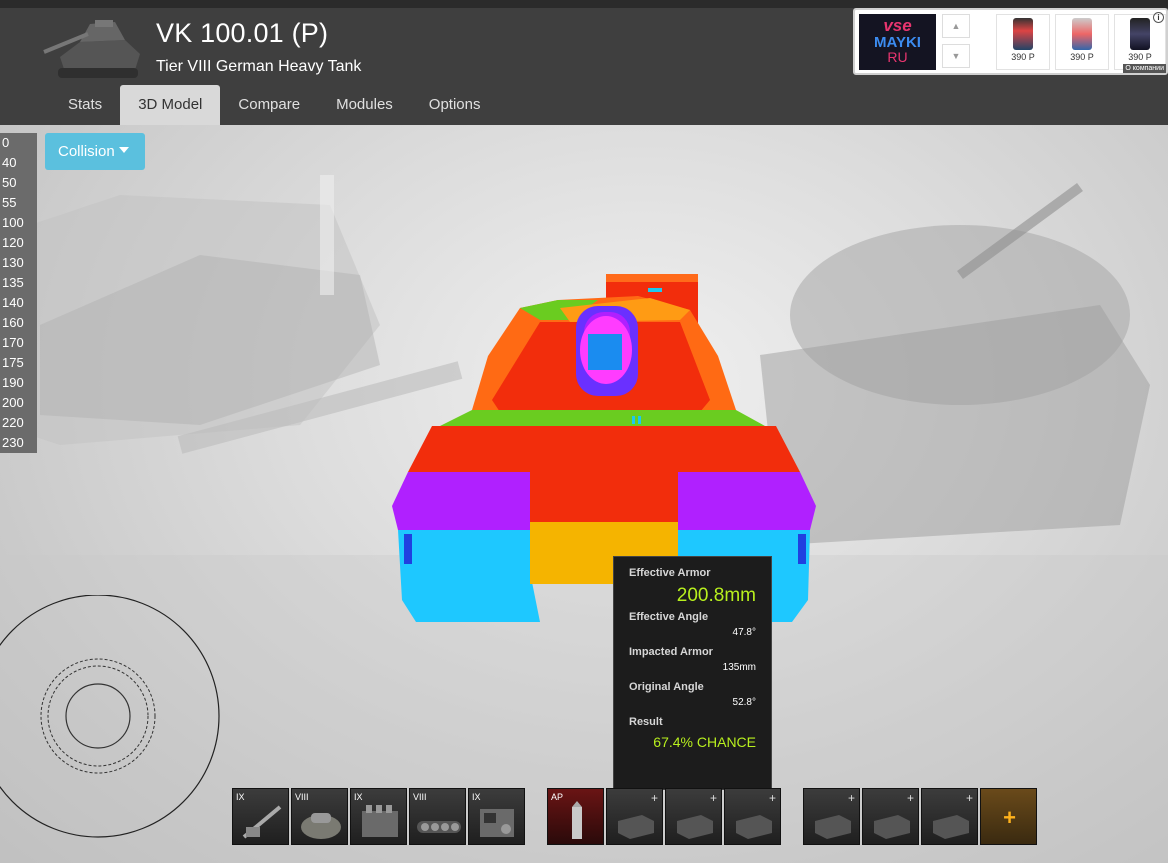 This screenshot has width=1168, height=863. Describe the element at coordinates (671, 652) in the screenshot. I see `impacted-armor-label: Impacted Armor` at that location.